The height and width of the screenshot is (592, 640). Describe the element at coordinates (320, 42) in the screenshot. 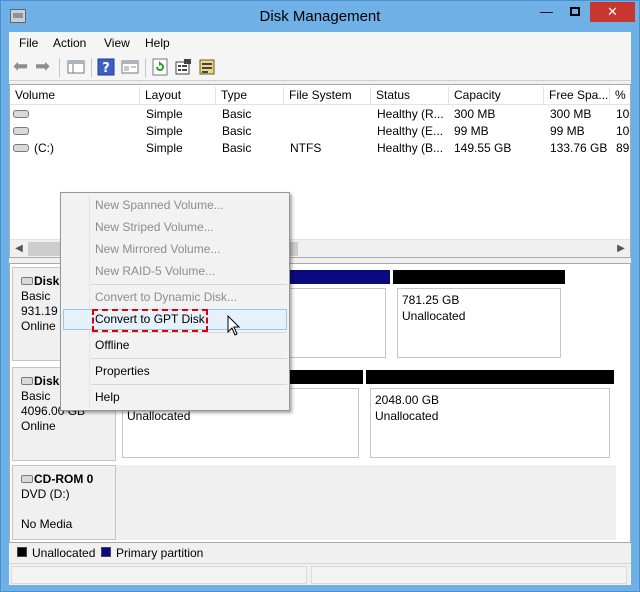

I see `menu-bar: File Action View Help` at that location.